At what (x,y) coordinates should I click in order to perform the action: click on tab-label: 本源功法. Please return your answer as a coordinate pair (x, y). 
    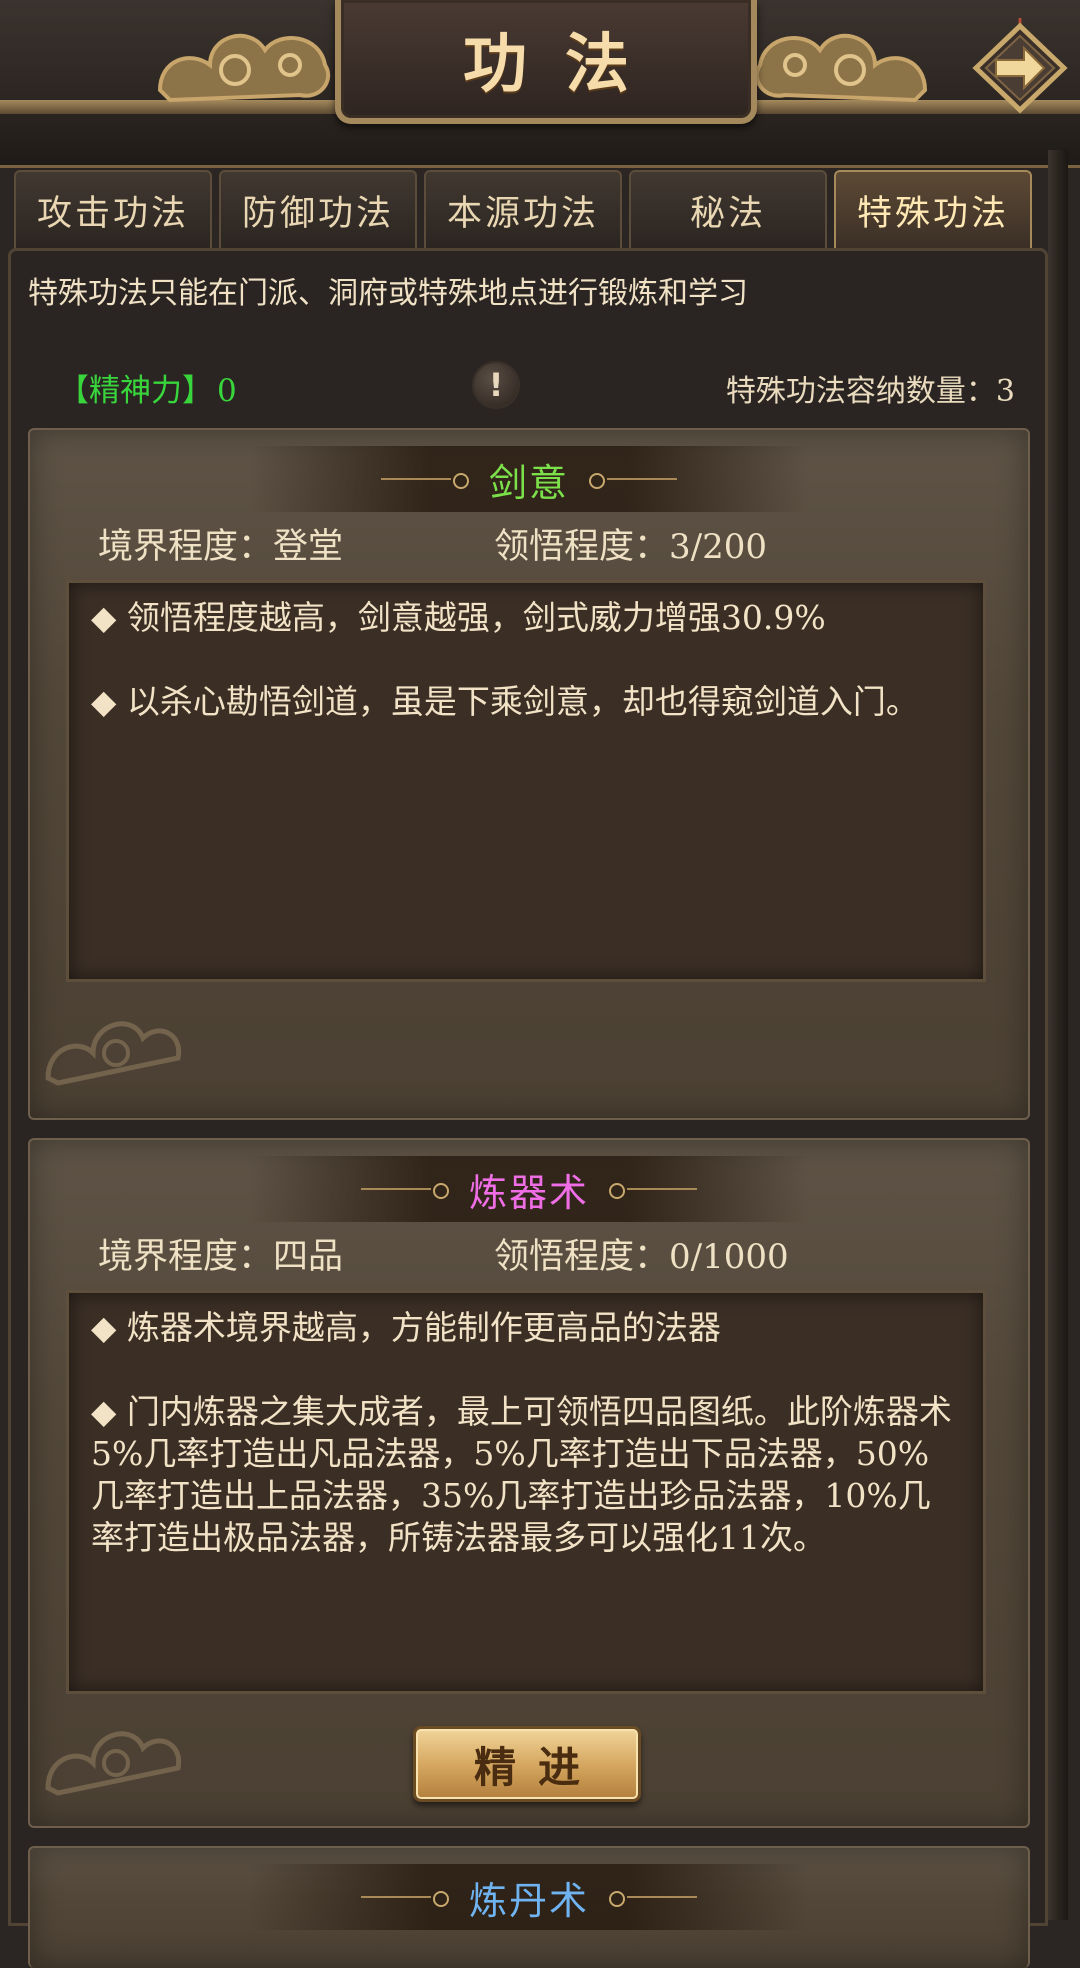
    Looking at the image, I should click on (522, 213).